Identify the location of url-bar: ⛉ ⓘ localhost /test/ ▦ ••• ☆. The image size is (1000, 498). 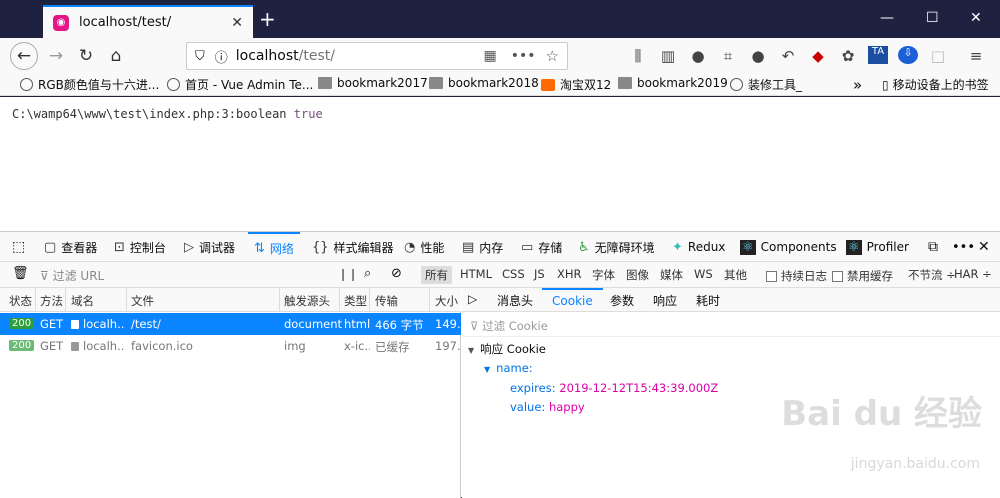
(377, 56).